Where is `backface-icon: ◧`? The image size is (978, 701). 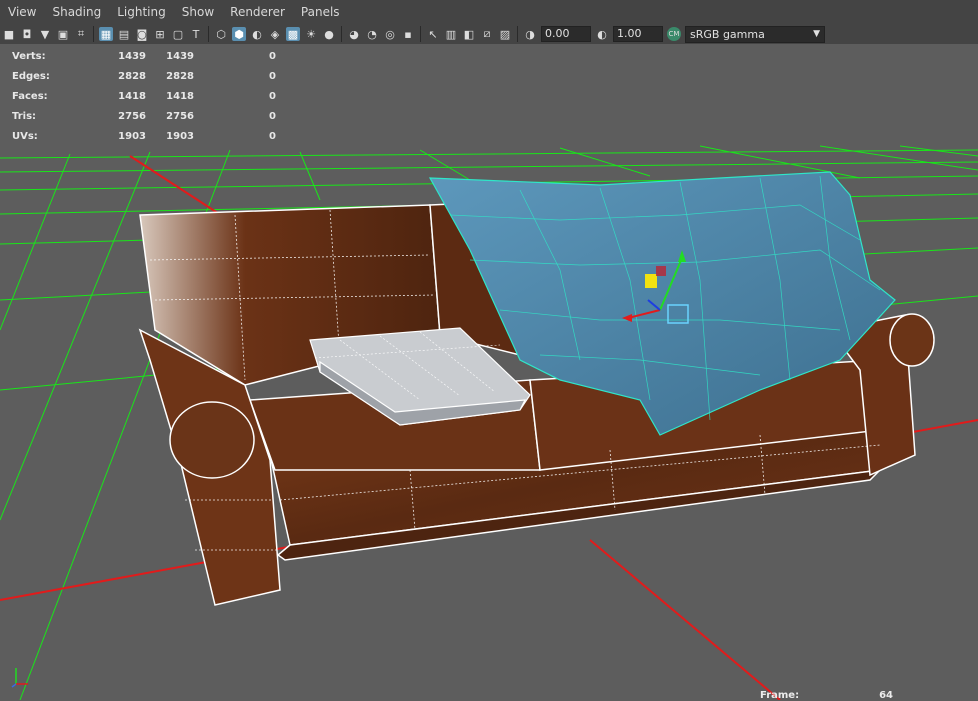
backface-icon: ◧ is located at coordinates (469, 34).